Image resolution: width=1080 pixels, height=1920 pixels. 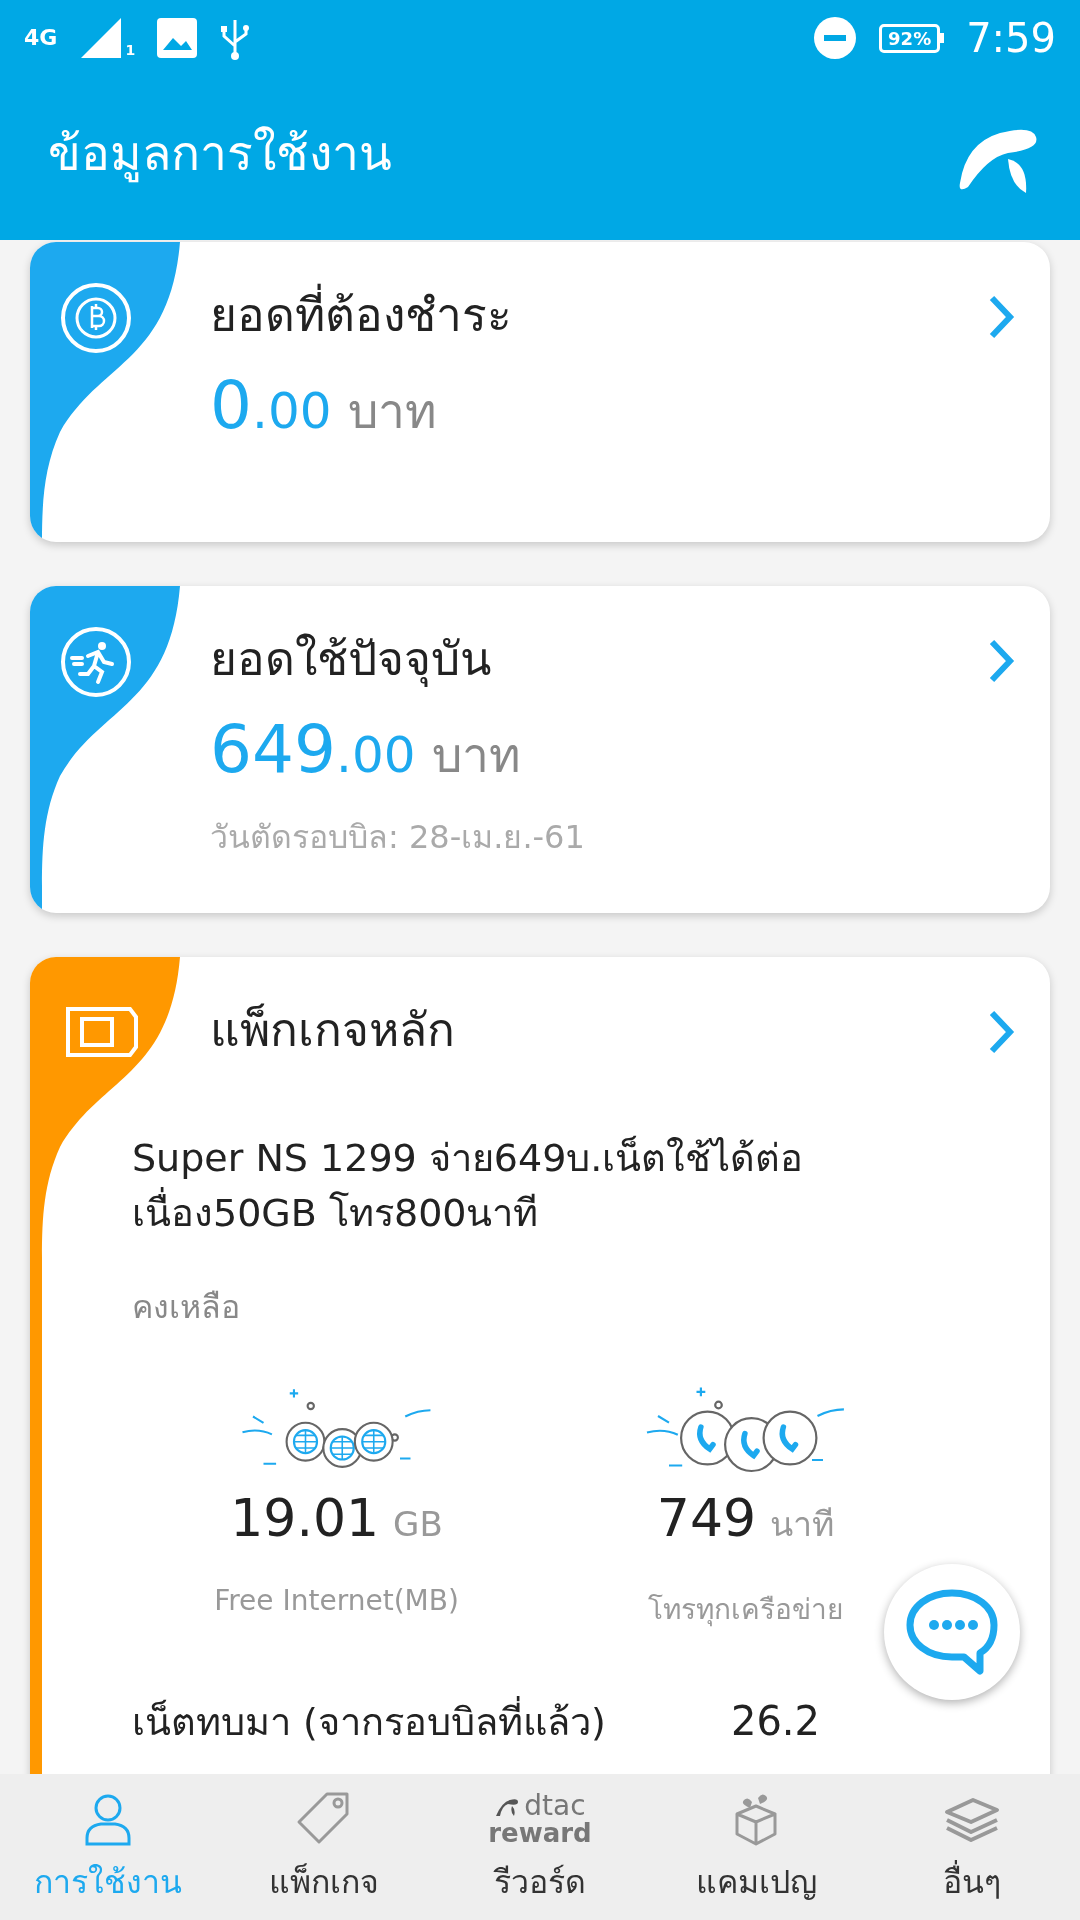 I want to click on battery-level: 92%, so click(x=910, y=38).